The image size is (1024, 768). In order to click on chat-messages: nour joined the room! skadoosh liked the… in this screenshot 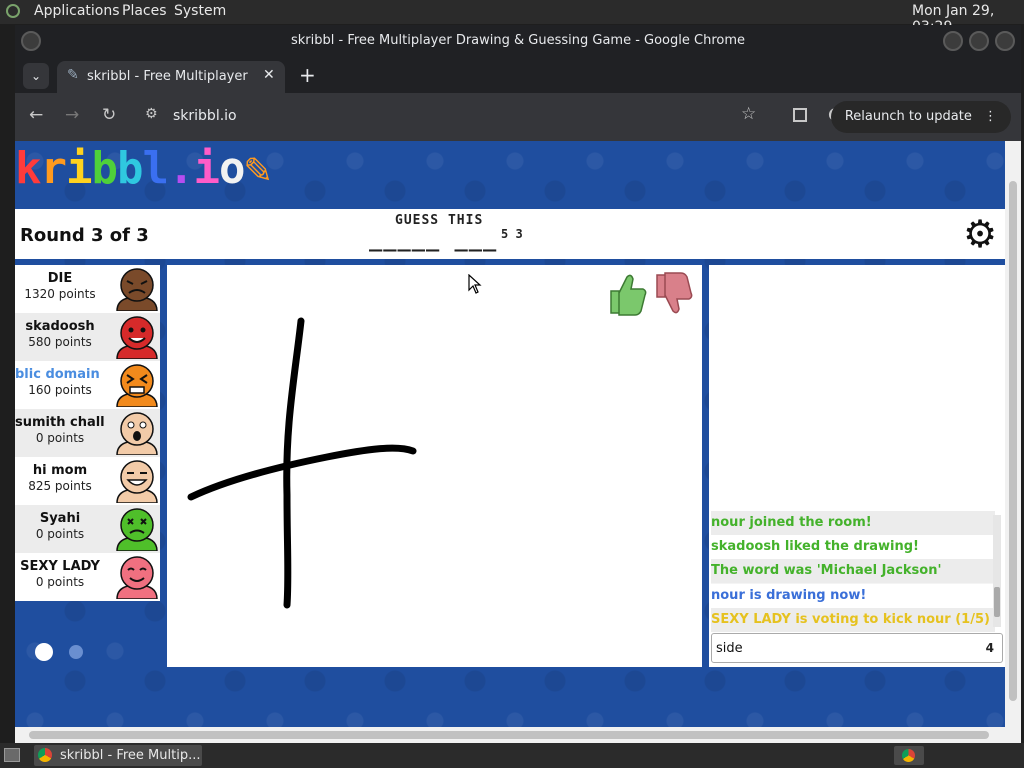, I will do `click(856, 571)`.